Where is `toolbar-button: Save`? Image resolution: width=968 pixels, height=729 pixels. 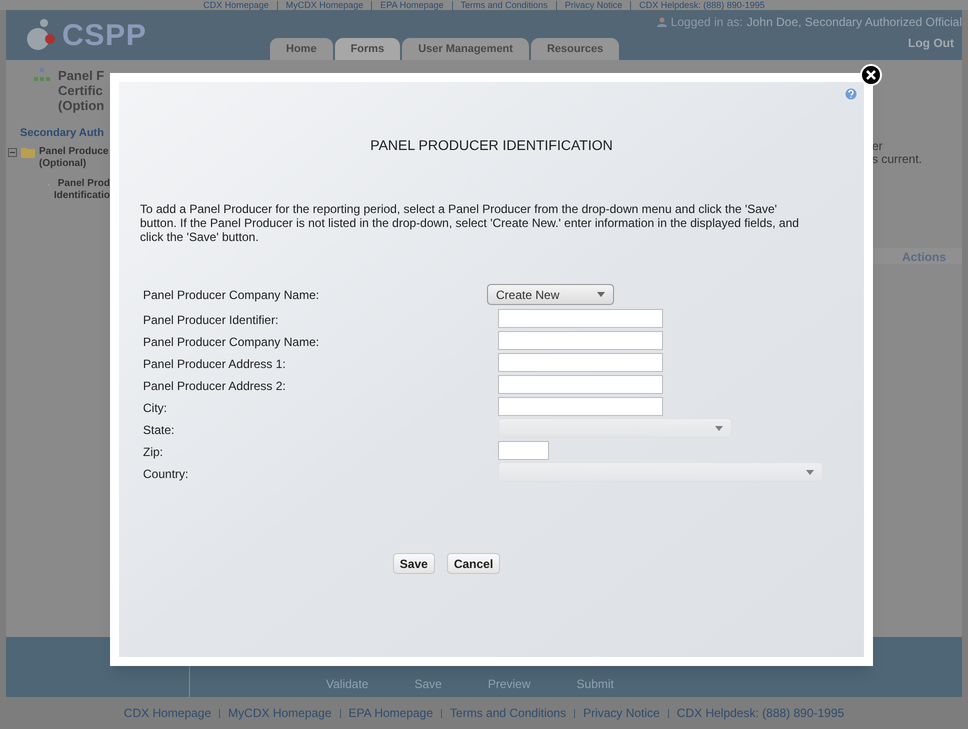
toolbar-button: Save is located at coordinates (428, 684).